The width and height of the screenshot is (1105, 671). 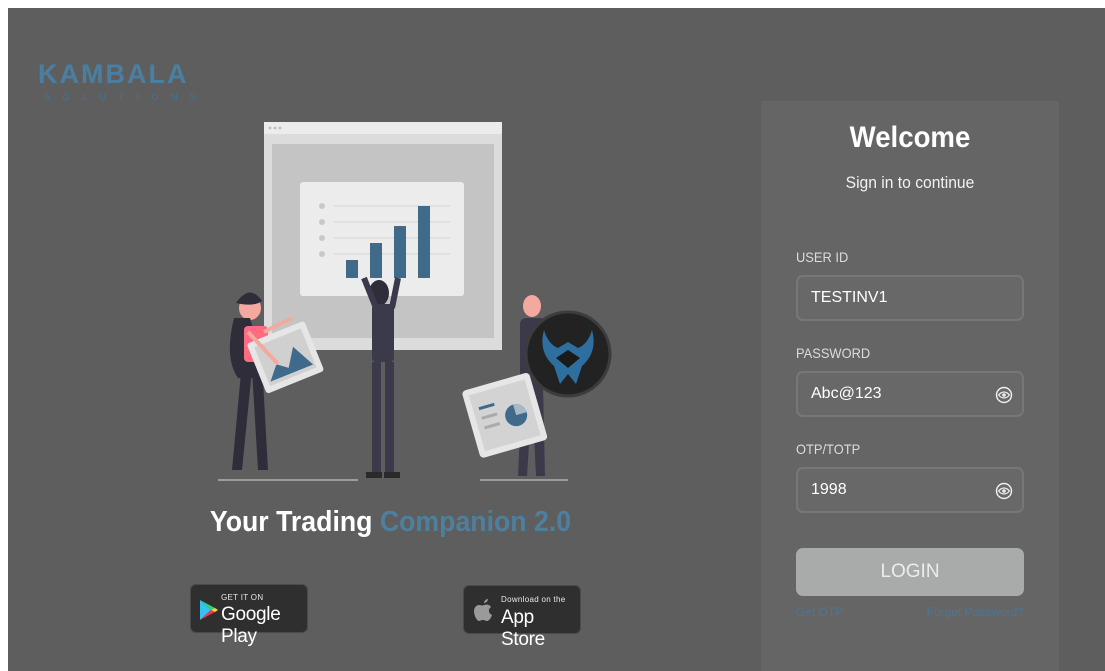 What do you see at coordinates (294, 522) in the screenshot?
I see `tagline-main: Your Trading` at bounding box center [294, 522].